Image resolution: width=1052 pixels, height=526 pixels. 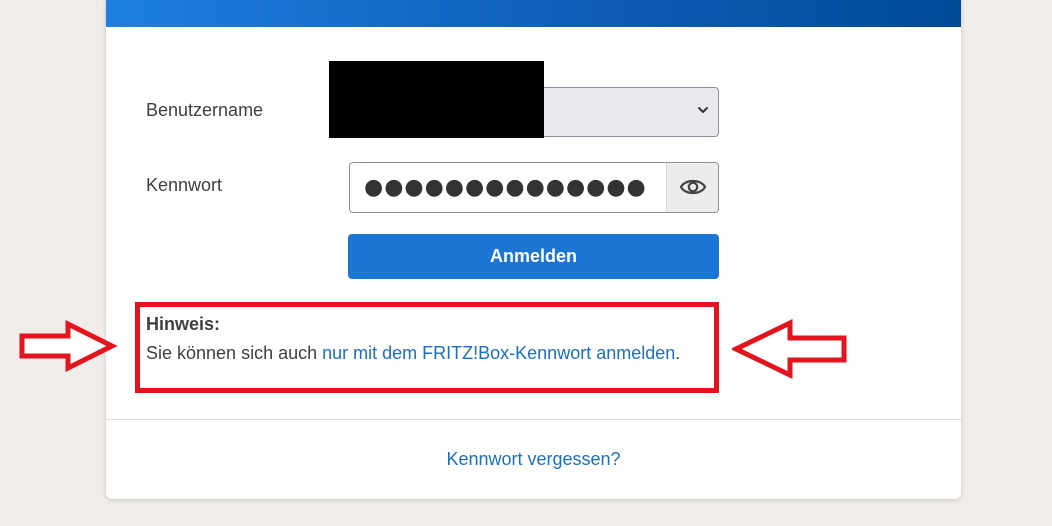 What do you see at coordinates (533, 256) in the screenshot?
I see `login-button: Anmelden` at bounding box center [533, 256].